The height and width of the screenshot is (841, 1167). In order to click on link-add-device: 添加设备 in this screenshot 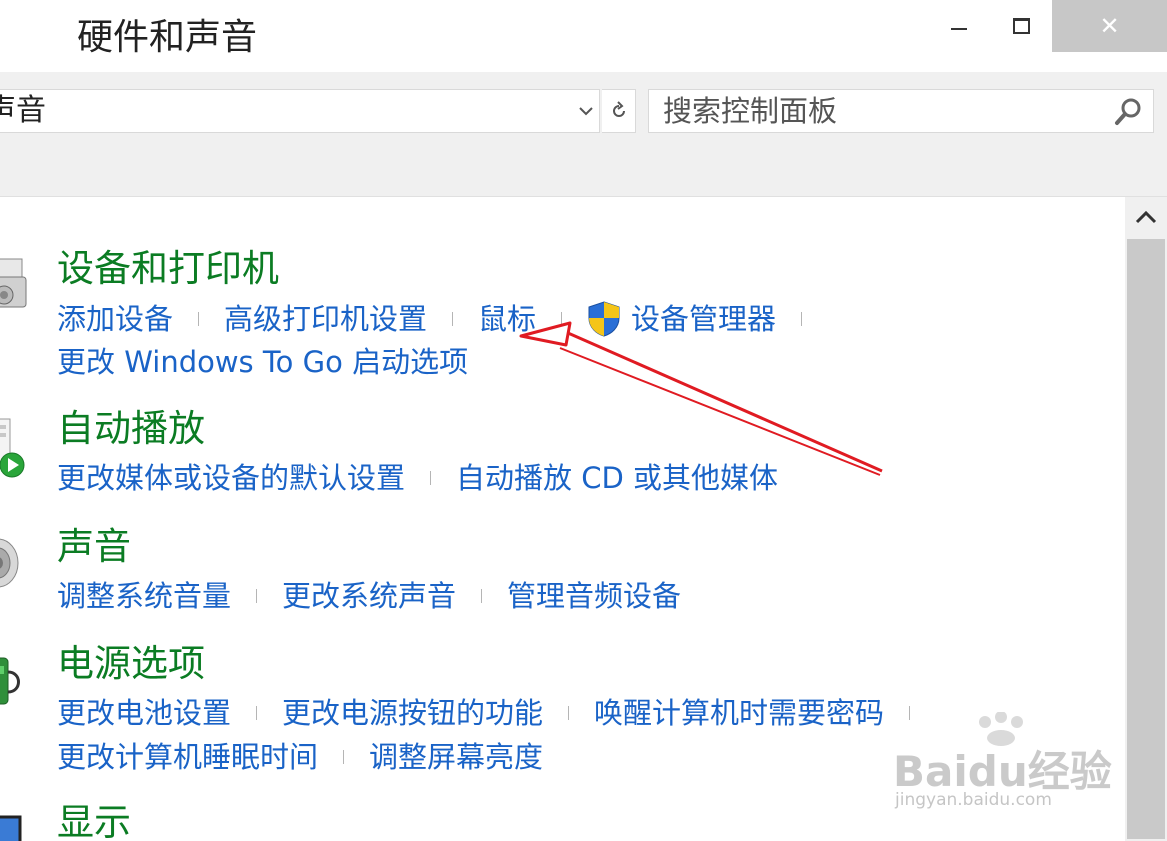, I will do `click(115, 319)`.